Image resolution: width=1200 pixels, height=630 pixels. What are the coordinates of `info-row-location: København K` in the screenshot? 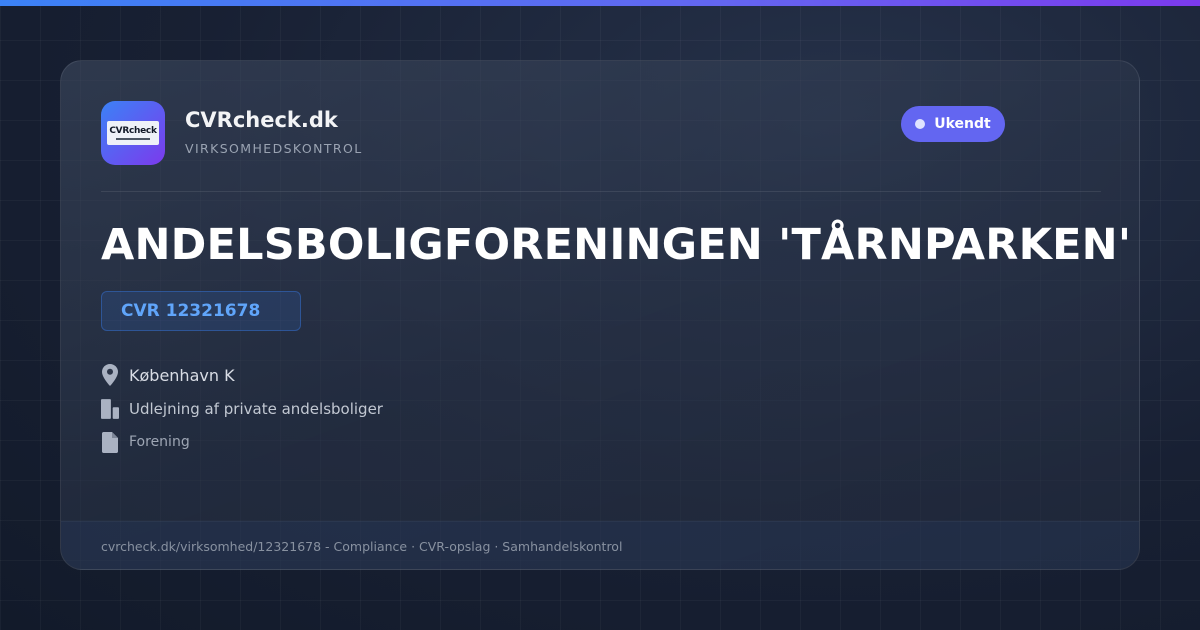 It's located at (168, 375).